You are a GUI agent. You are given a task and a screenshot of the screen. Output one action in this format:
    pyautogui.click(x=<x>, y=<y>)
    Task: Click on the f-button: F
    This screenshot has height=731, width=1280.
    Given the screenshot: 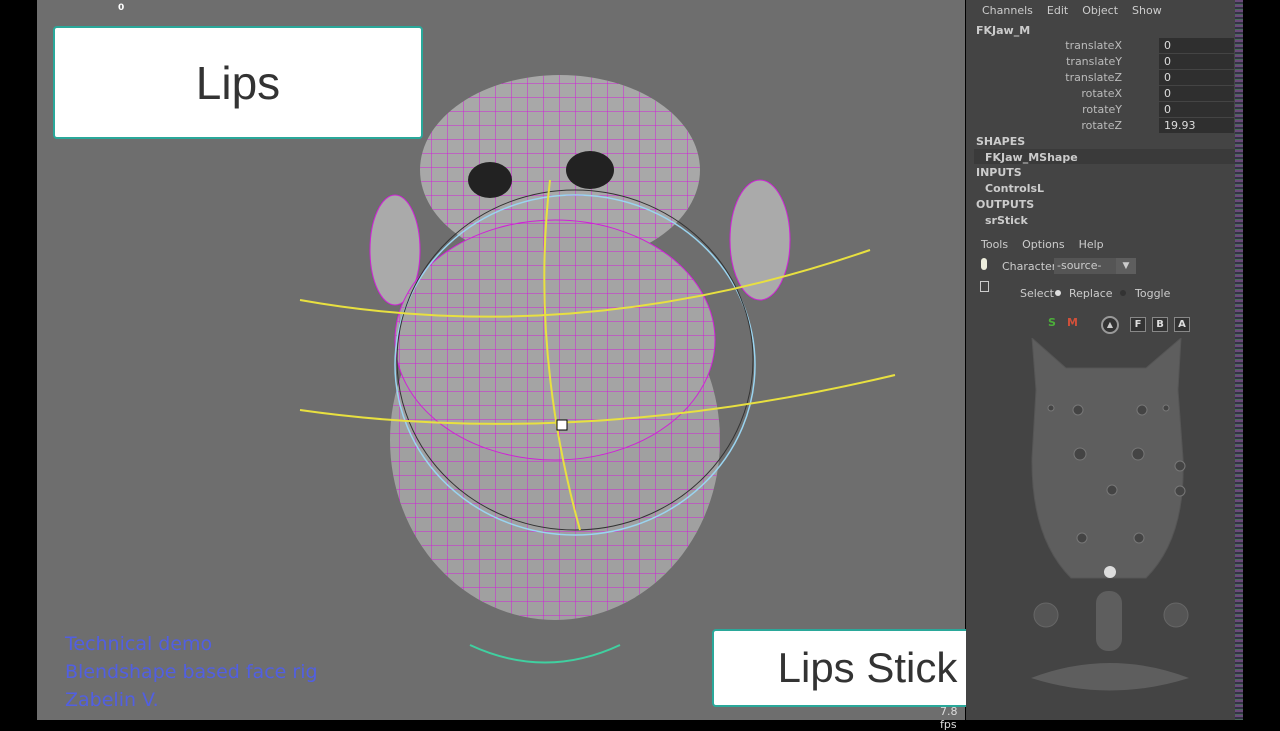 What is the action you would take?
    pyautogui.click(x=1138, y=324)
    